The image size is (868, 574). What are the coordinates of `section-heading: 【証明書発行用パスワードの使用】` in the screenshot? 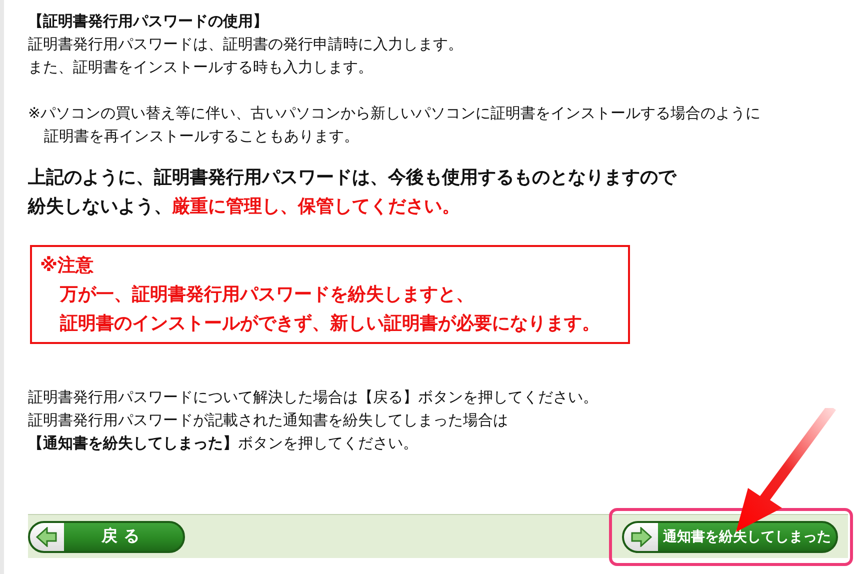 It's located at (148, 22).